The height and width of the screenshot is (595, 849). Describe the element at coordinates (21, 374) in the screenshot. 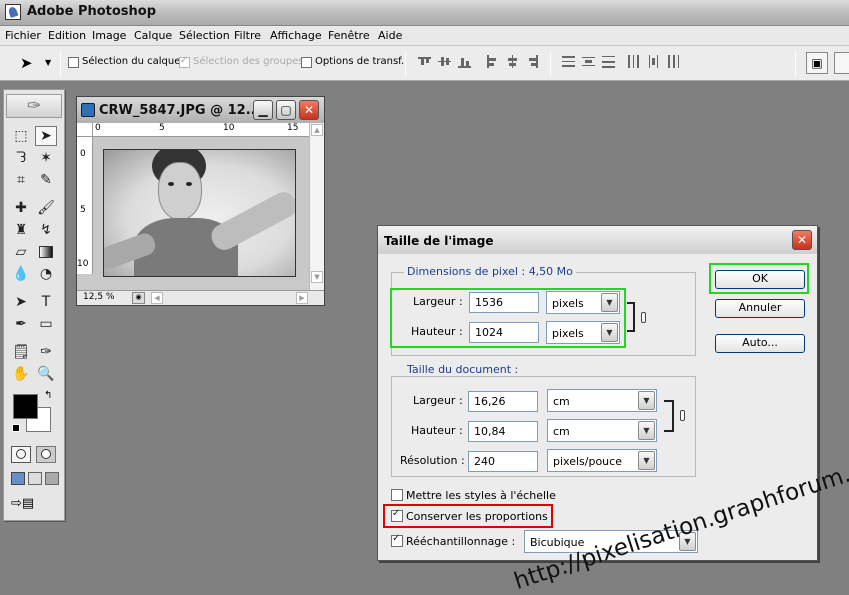

I see `hand-tool-icon: ✋` at that location.